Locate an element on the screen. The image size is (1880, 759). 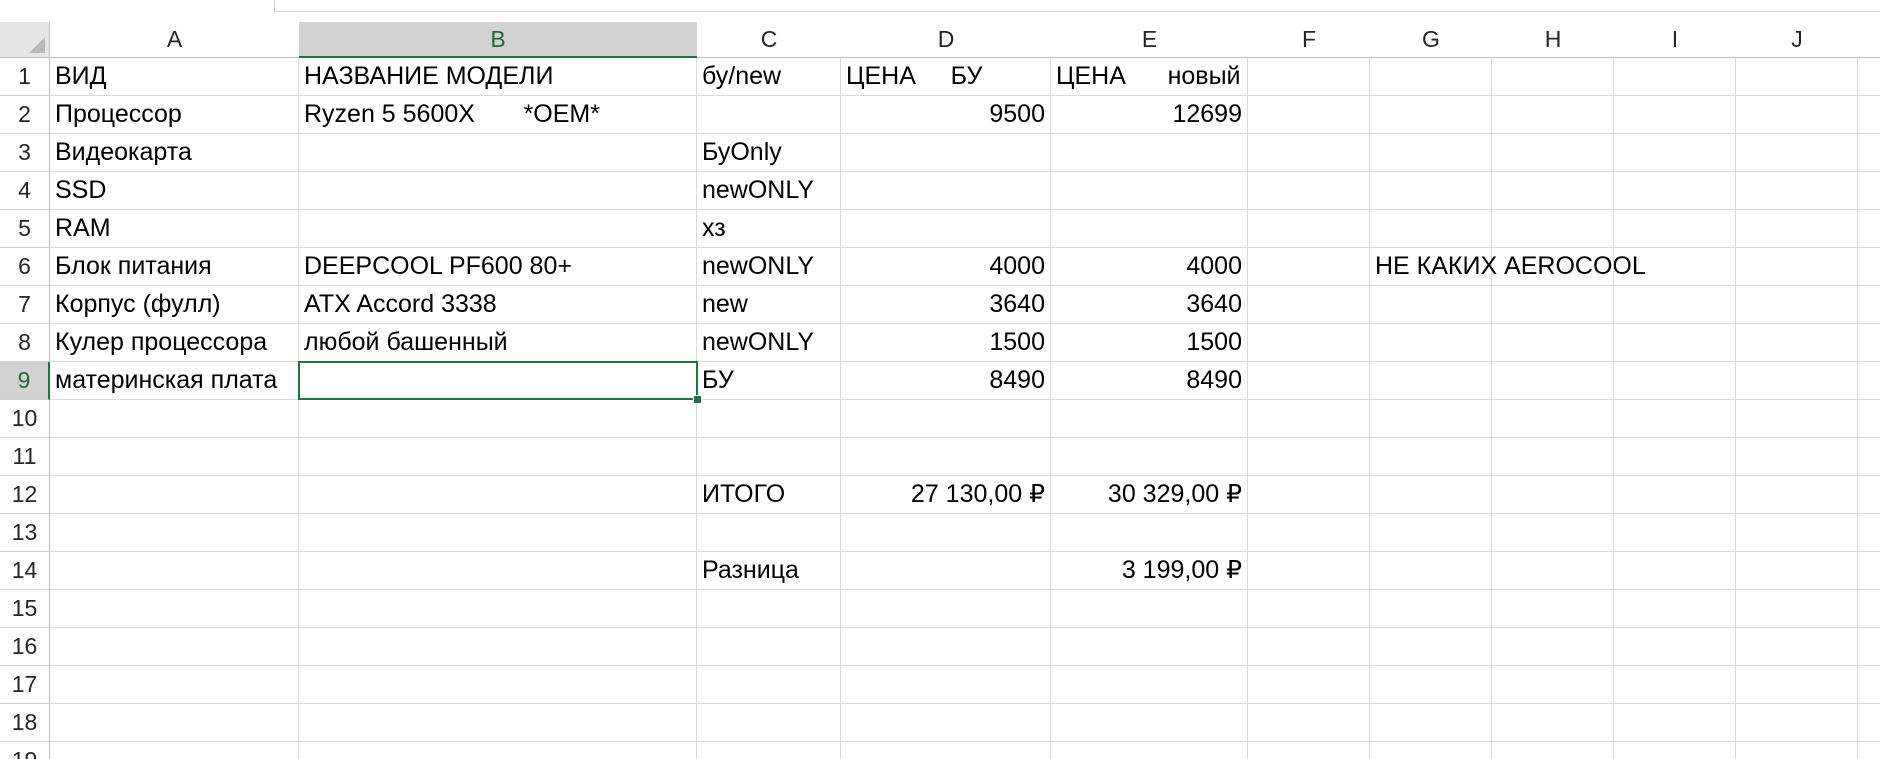
cell-g5 is located at coordinates (1431, 229).